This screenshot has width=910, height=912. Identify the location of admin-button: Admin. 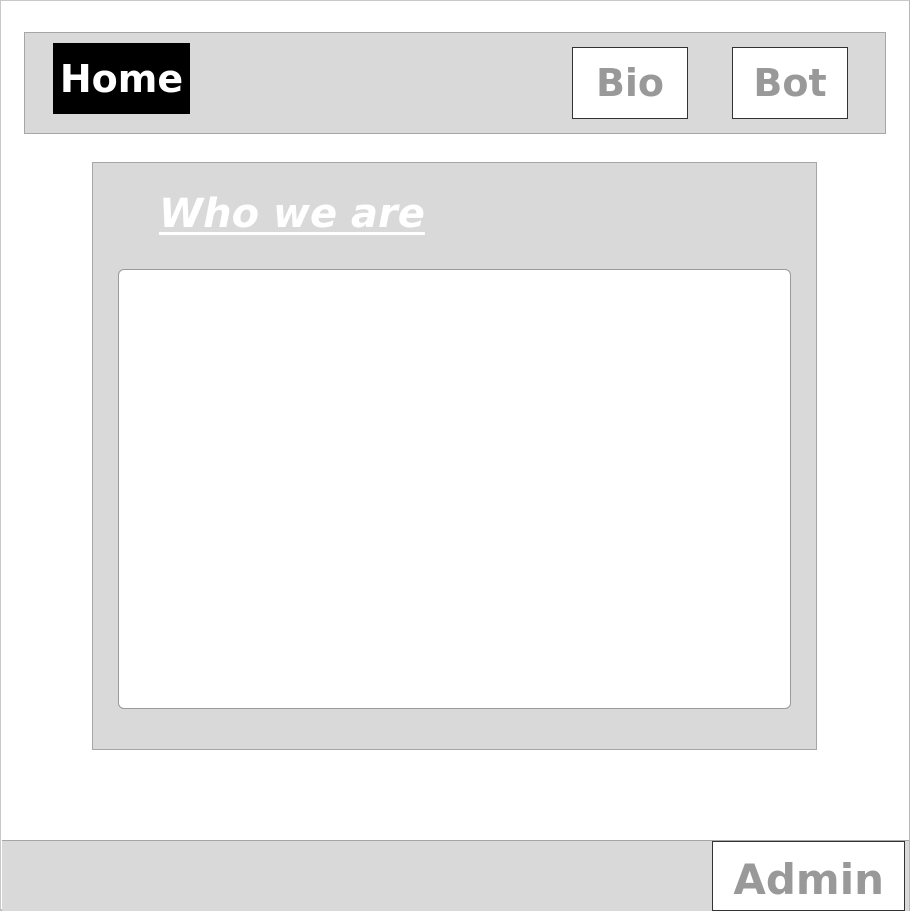
(808, 876).